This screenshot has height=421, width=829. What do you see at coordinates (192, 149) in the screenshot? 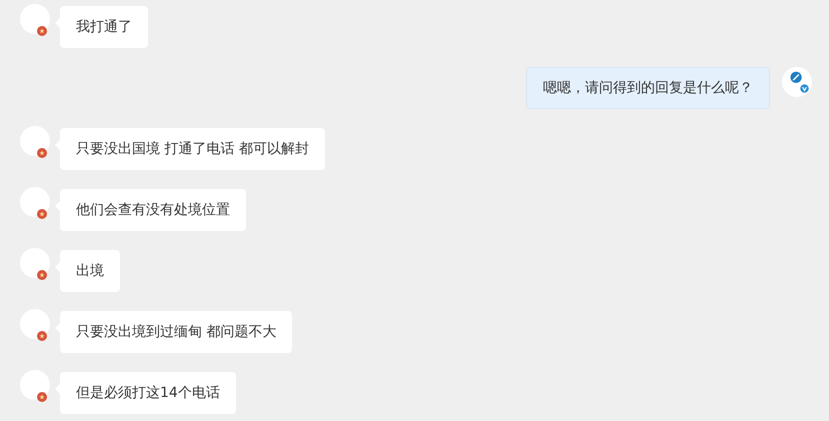
I see `message-bubble: 只要没出国境 打通了电话 都可以解封` at bounding box center [192, 149].